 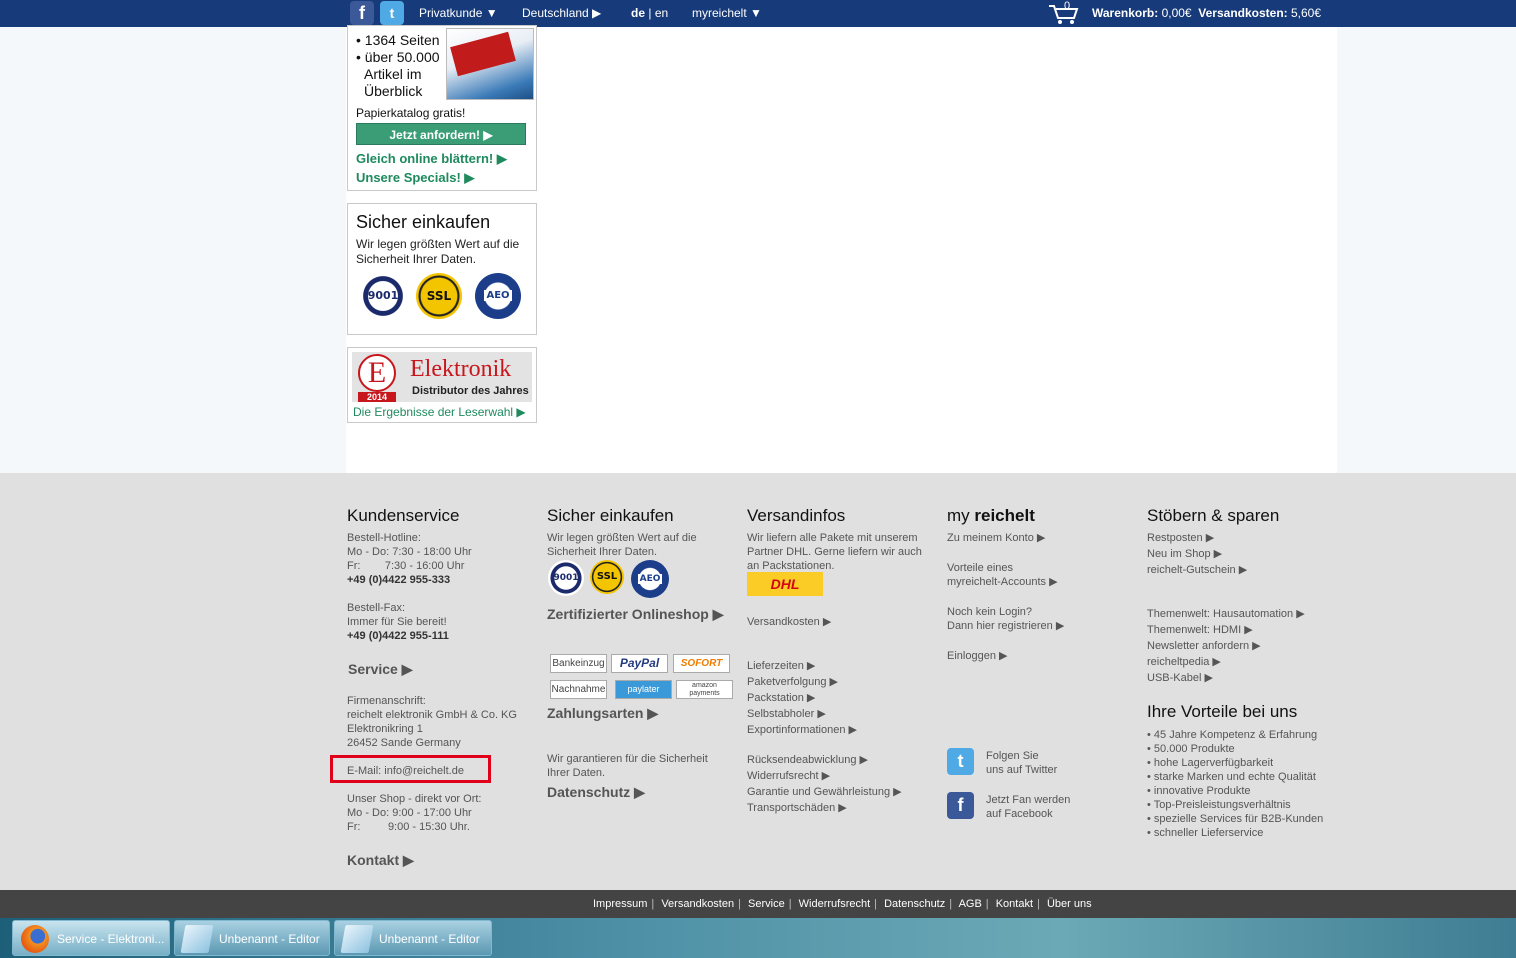 I want to click on fax-label: Bestell-Fax:, so click(x=376, y=608).